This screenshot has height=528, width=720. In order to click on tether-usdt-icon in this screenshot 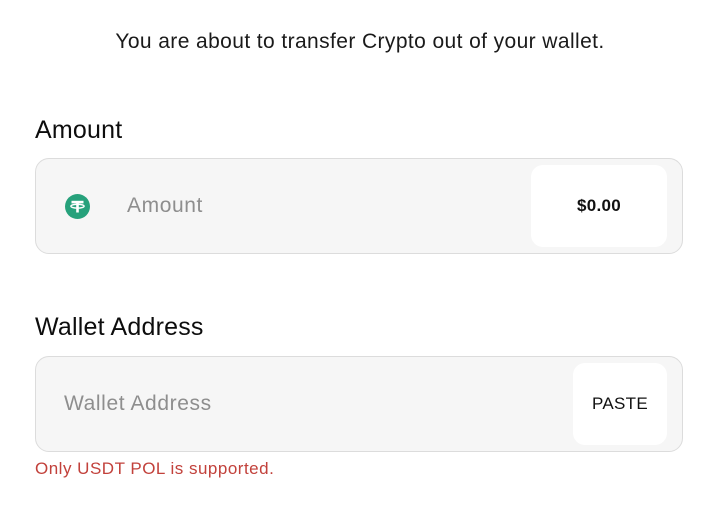, I will do `click(77, 206)`.